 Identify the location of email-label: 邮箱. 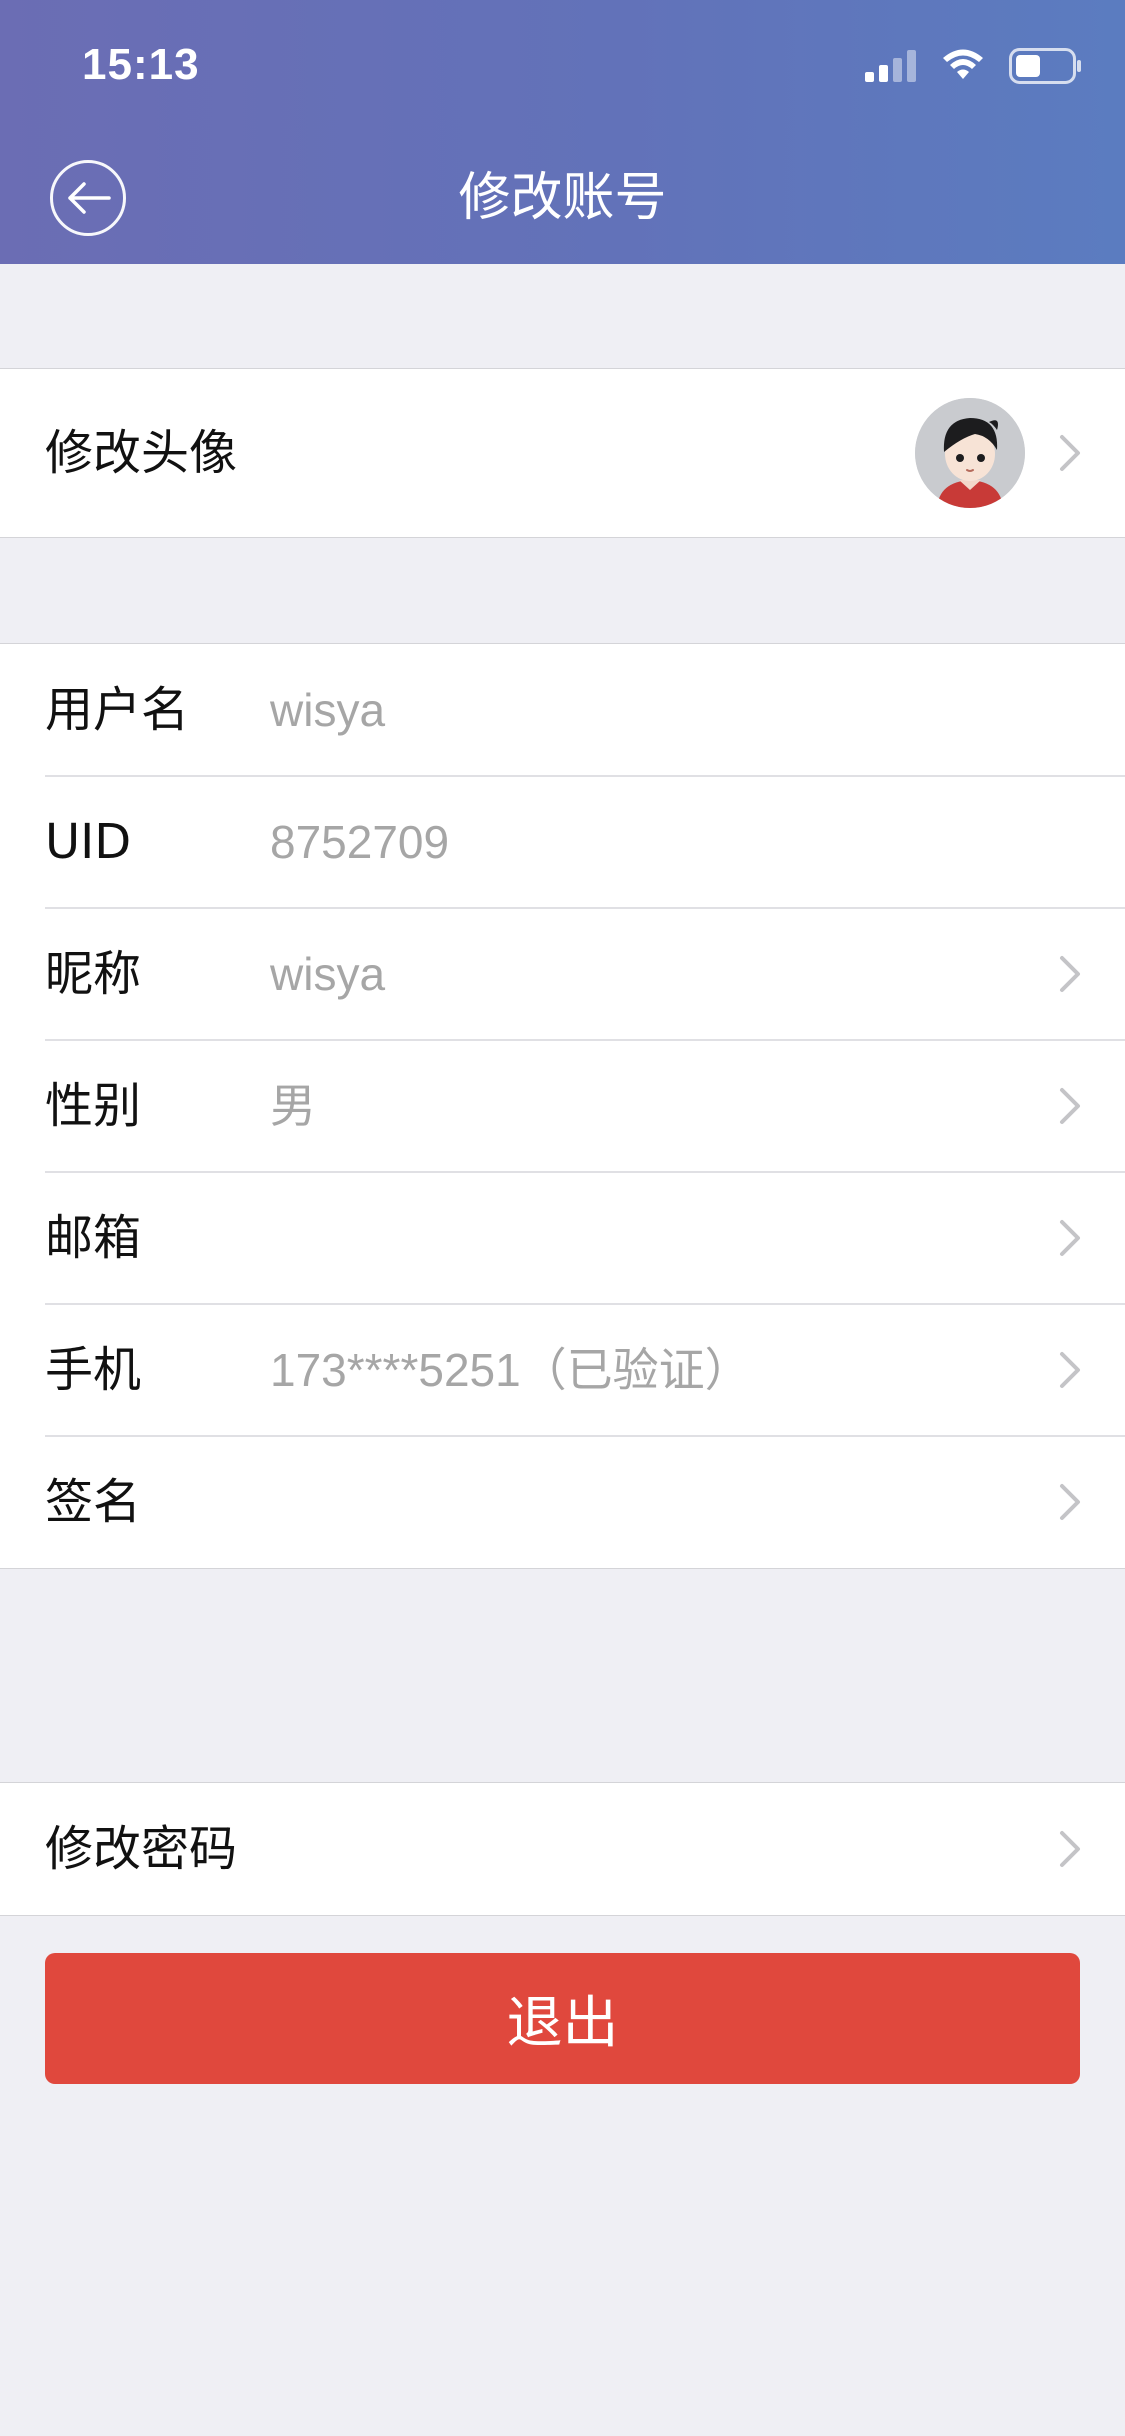
(93, 1238).